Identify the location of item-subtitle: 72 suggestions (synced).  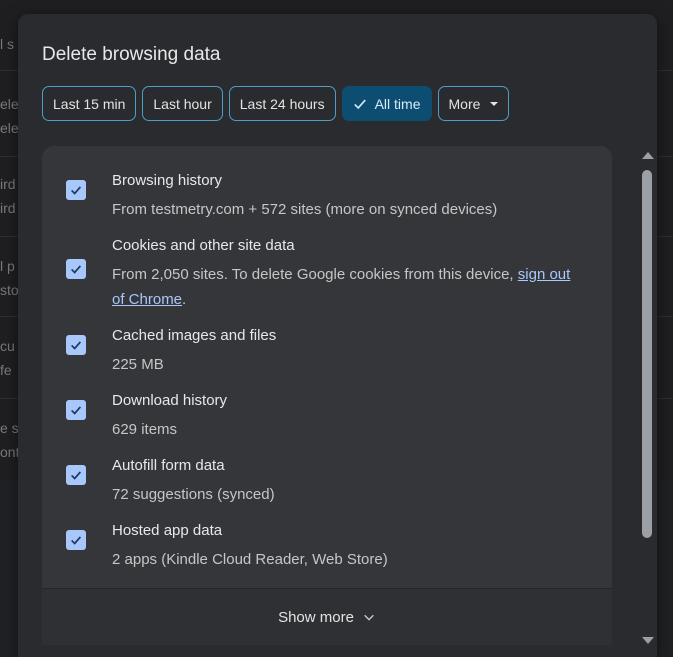
(193, 494).